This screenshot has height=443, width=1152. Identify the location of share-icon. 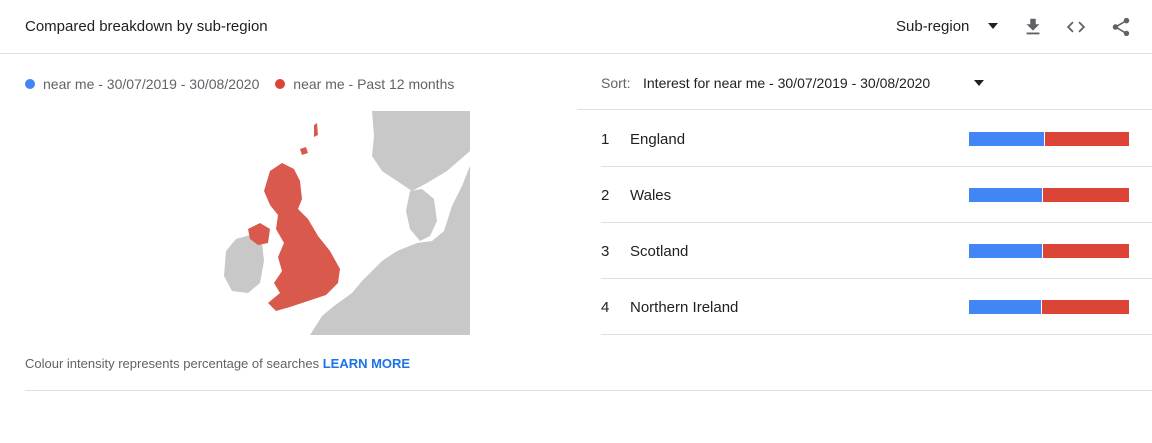
(1121, 27).